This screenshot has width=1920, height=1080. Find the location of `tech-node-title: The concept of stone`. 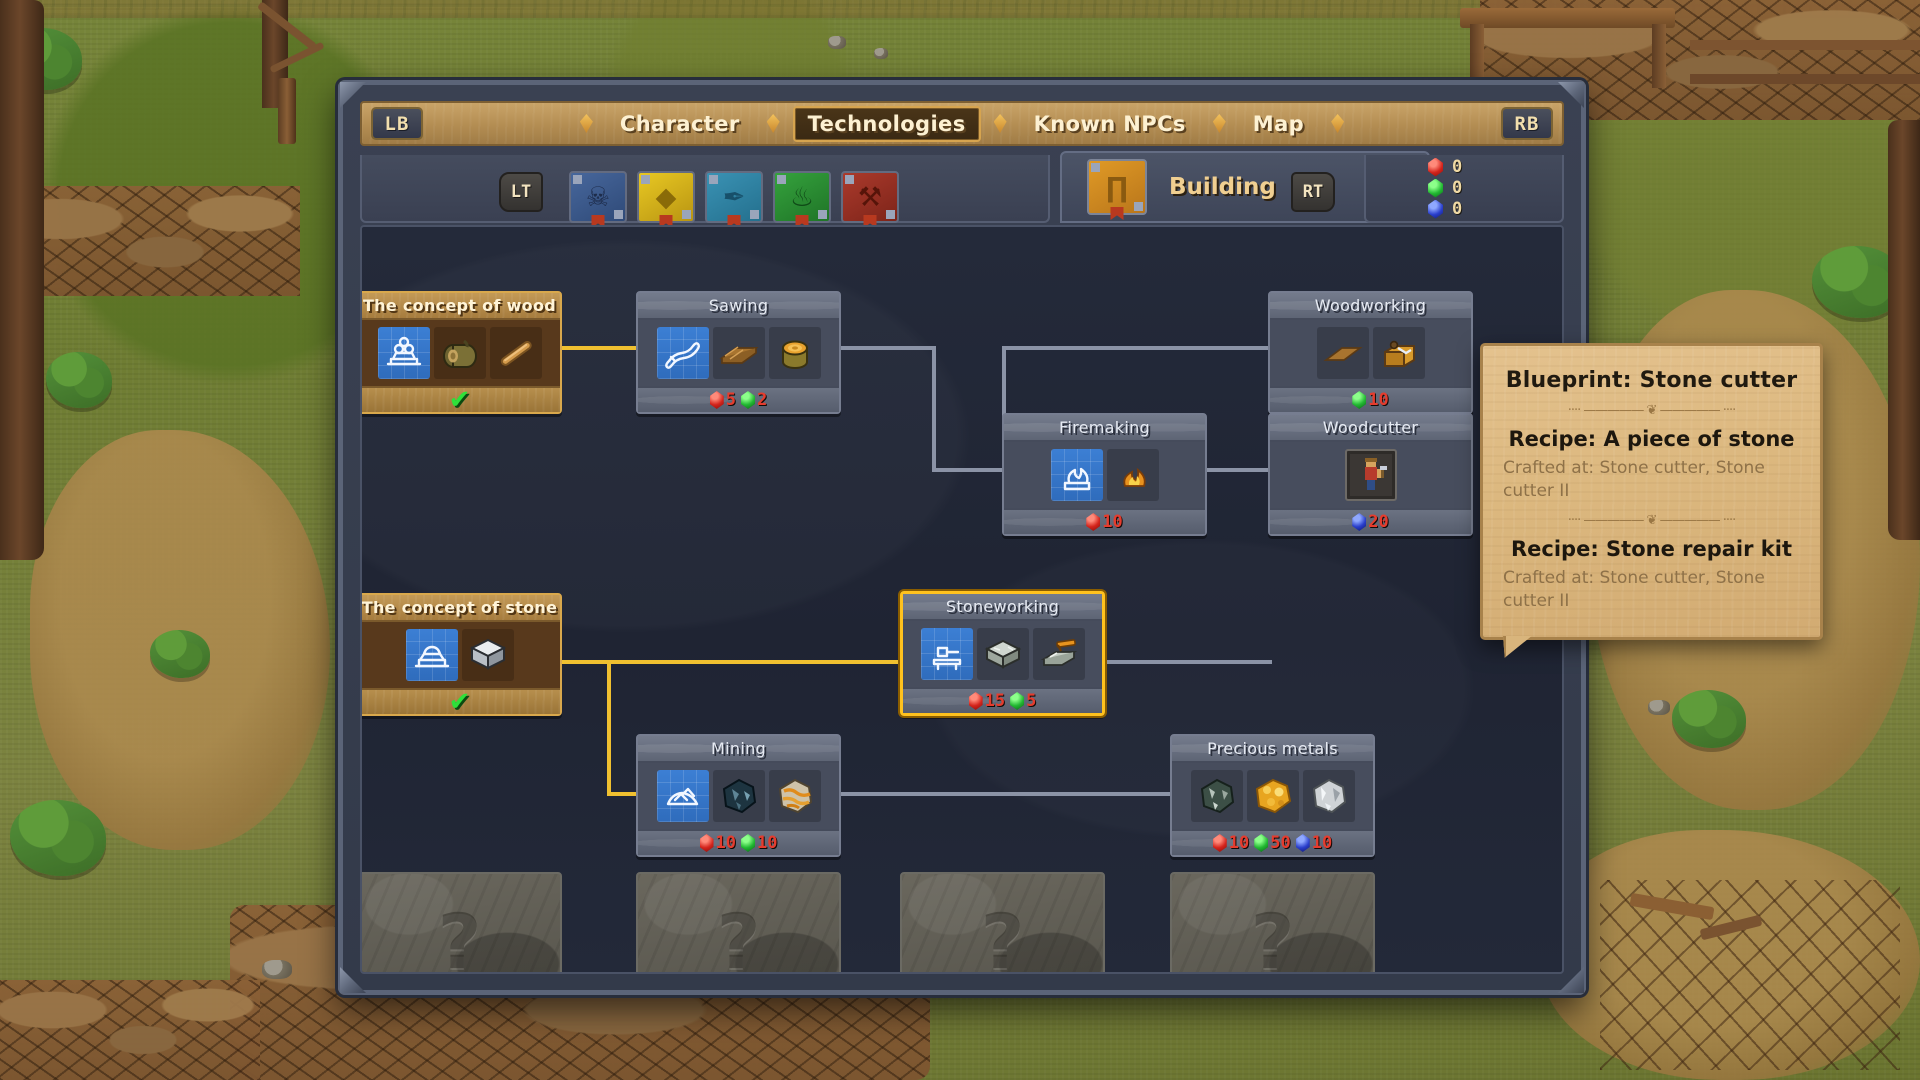

tech-node-title: The concept of stone is located at coordinates (461, 608).